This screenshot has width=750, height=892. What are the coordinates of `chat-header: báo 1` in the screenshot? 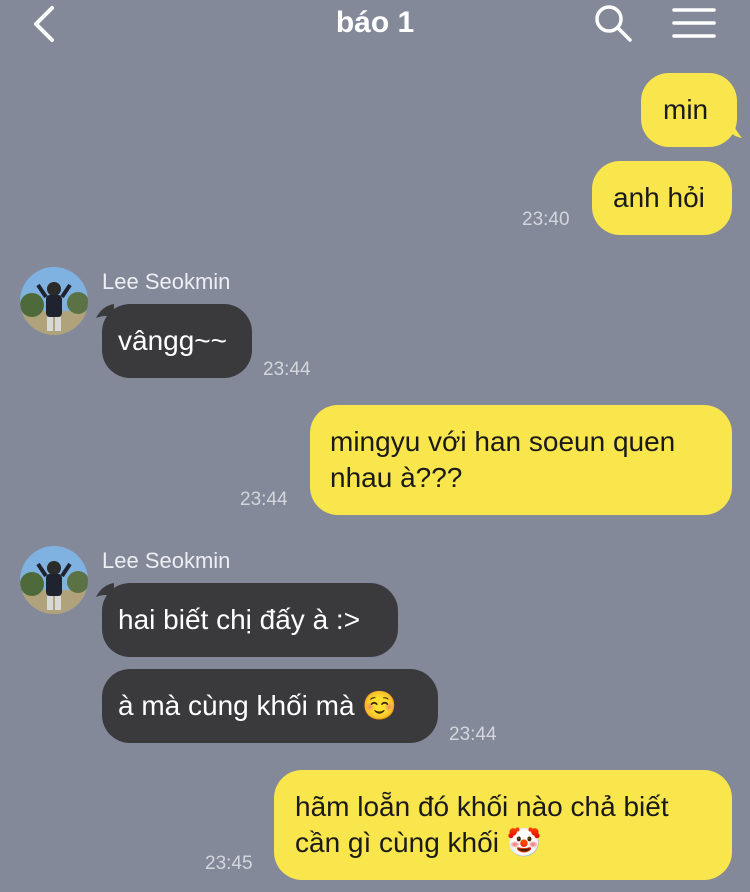 It's located at (375, 24).